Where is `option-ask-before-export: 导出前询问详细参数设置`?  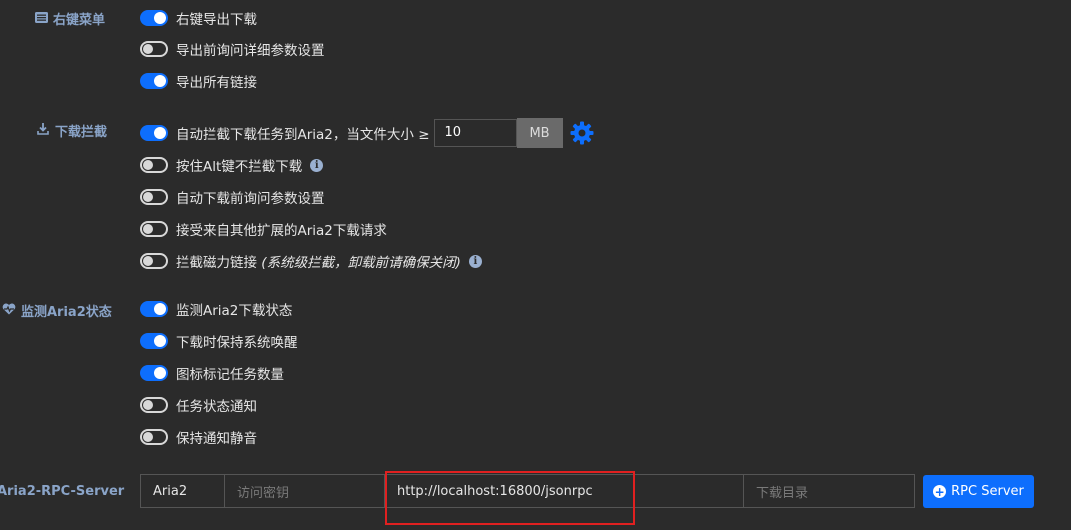 option-ask-before-export: 导出前询问详细参数设置 is located at coordinates (232, 49).